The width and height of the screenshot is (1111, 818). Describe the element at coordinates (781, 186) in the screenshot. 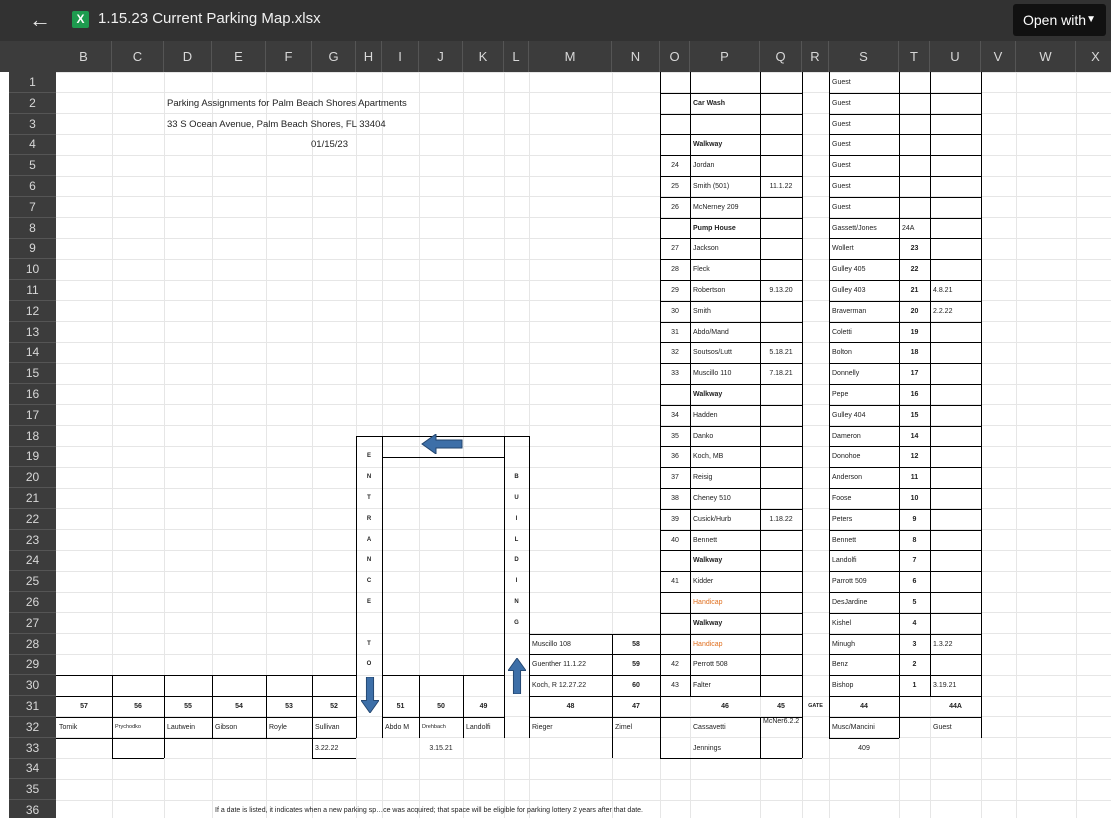

I see `acquired-date: 11.1.22` at that location.